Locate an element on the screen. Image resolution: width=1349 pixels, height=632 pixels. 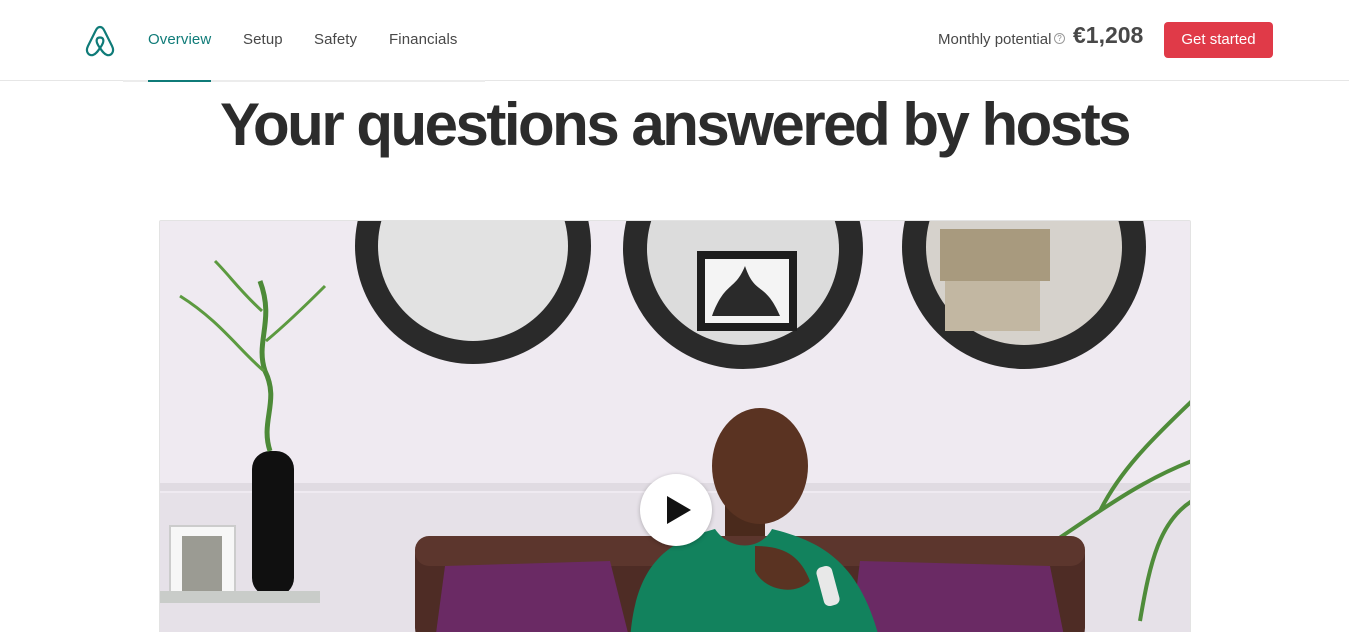
play-icon is located at coordinates (679, 510).